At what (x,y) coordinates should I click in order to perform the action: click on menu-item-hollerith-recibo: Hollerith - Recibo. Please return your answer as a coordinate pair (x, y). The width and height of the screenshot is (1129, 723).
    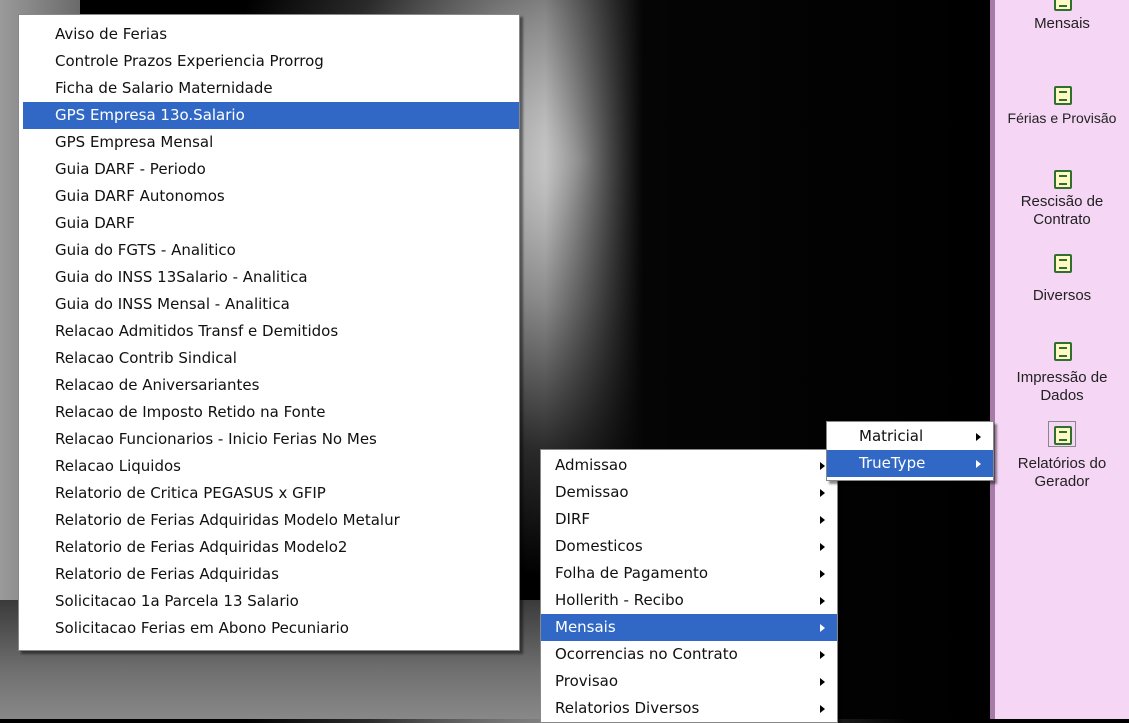
    Looking at the image, I should click on (689, 600).